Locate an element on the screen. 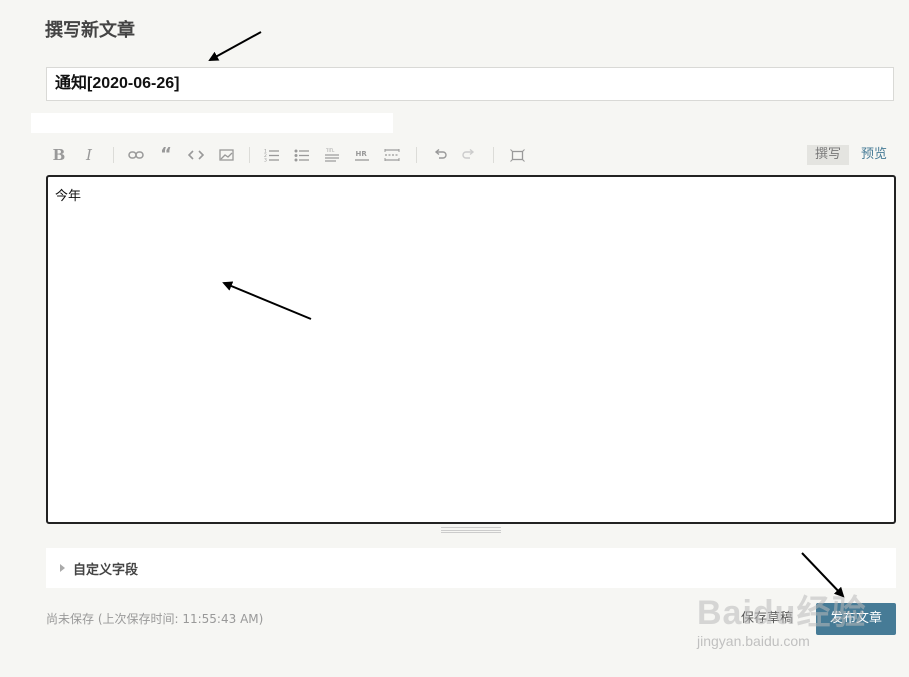  more-icon is located at coordinates (392, 155).